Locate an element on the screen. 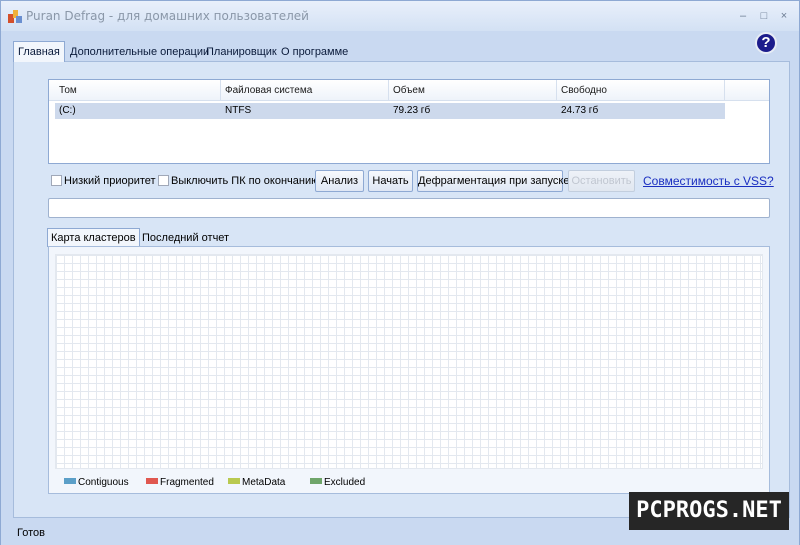  close-button: × is located at coordinates (784, 16).